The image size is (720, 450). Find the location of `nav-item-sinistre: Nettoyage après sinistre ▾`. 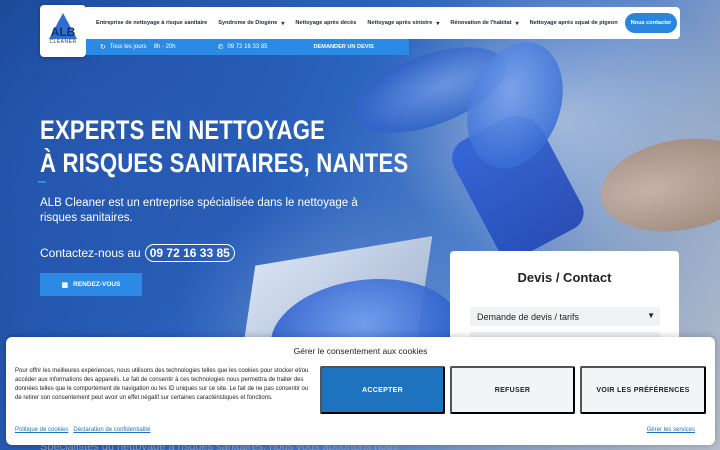

nav-item-sinistre: Nettoyage après sinistre ▾ is located at coordinates (403, 23).